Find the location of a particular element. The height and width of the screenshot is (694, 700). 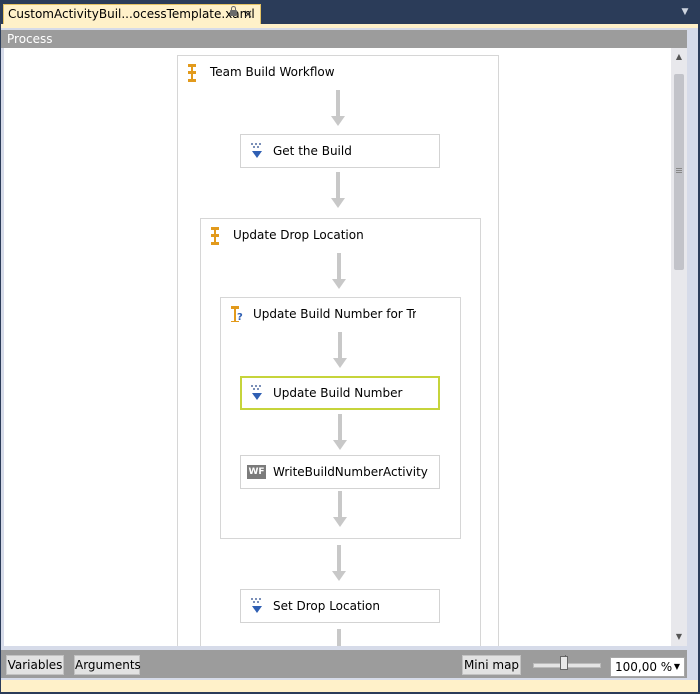

grip-icon is located at coordinates (679, 168).